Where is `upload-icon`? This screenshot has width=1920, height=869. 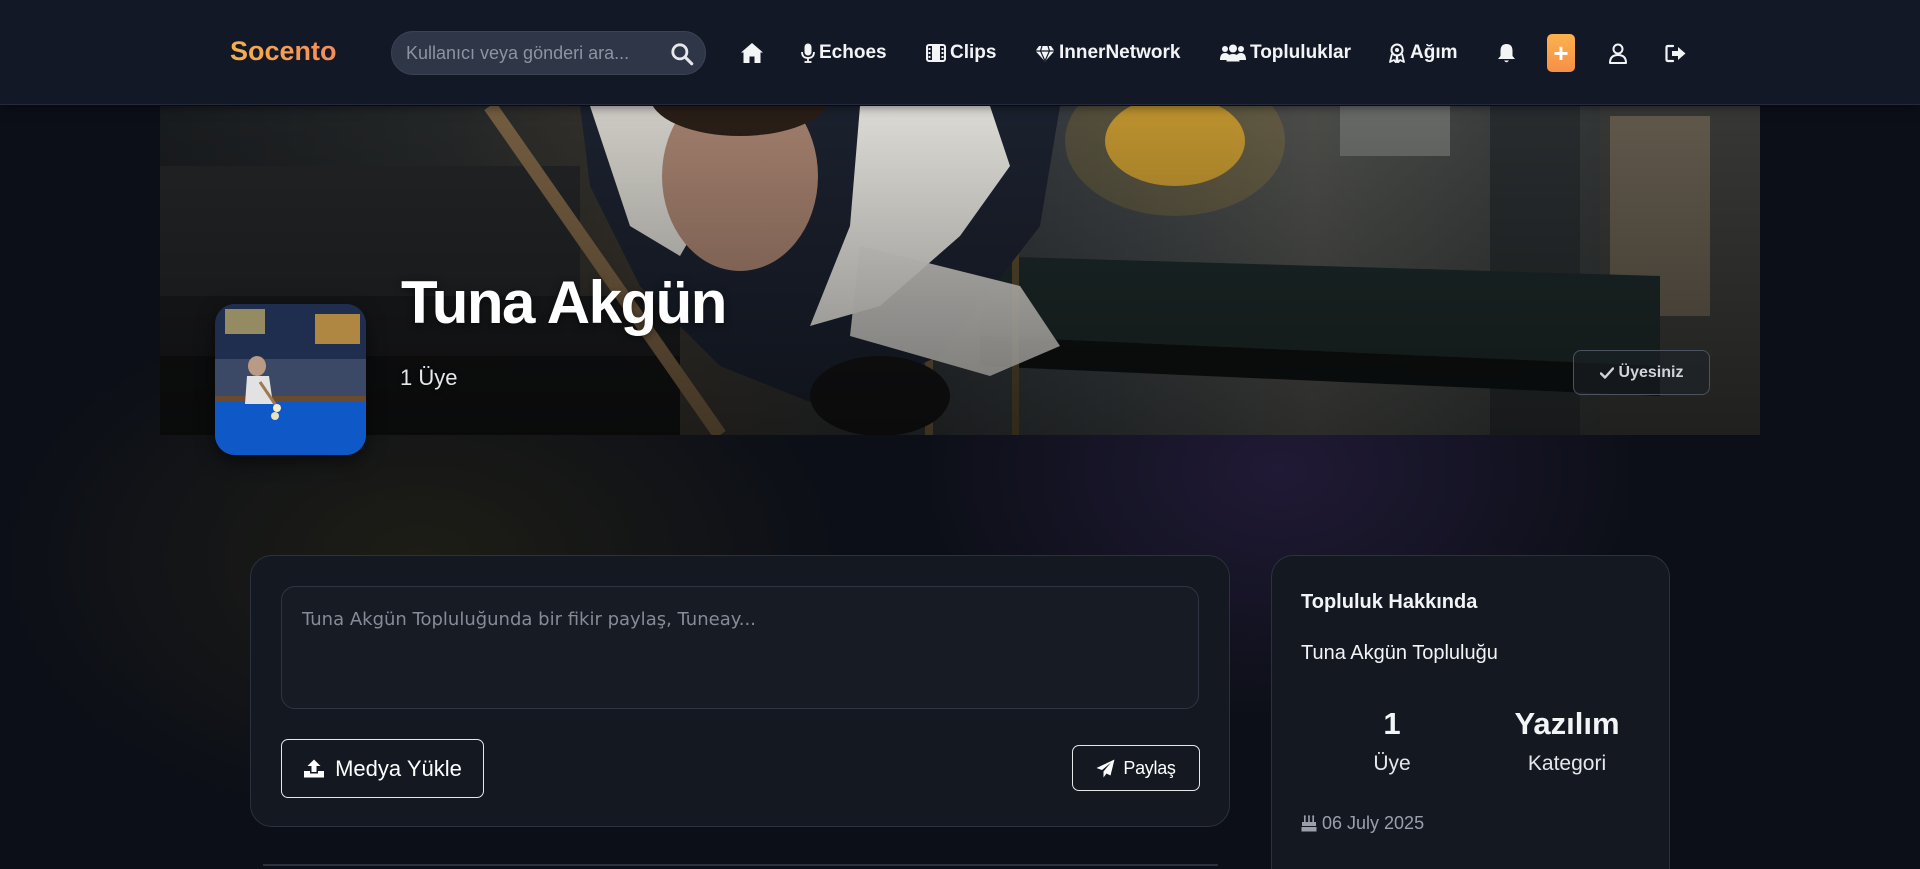 upload-icon is located at coordinates (314, 768).